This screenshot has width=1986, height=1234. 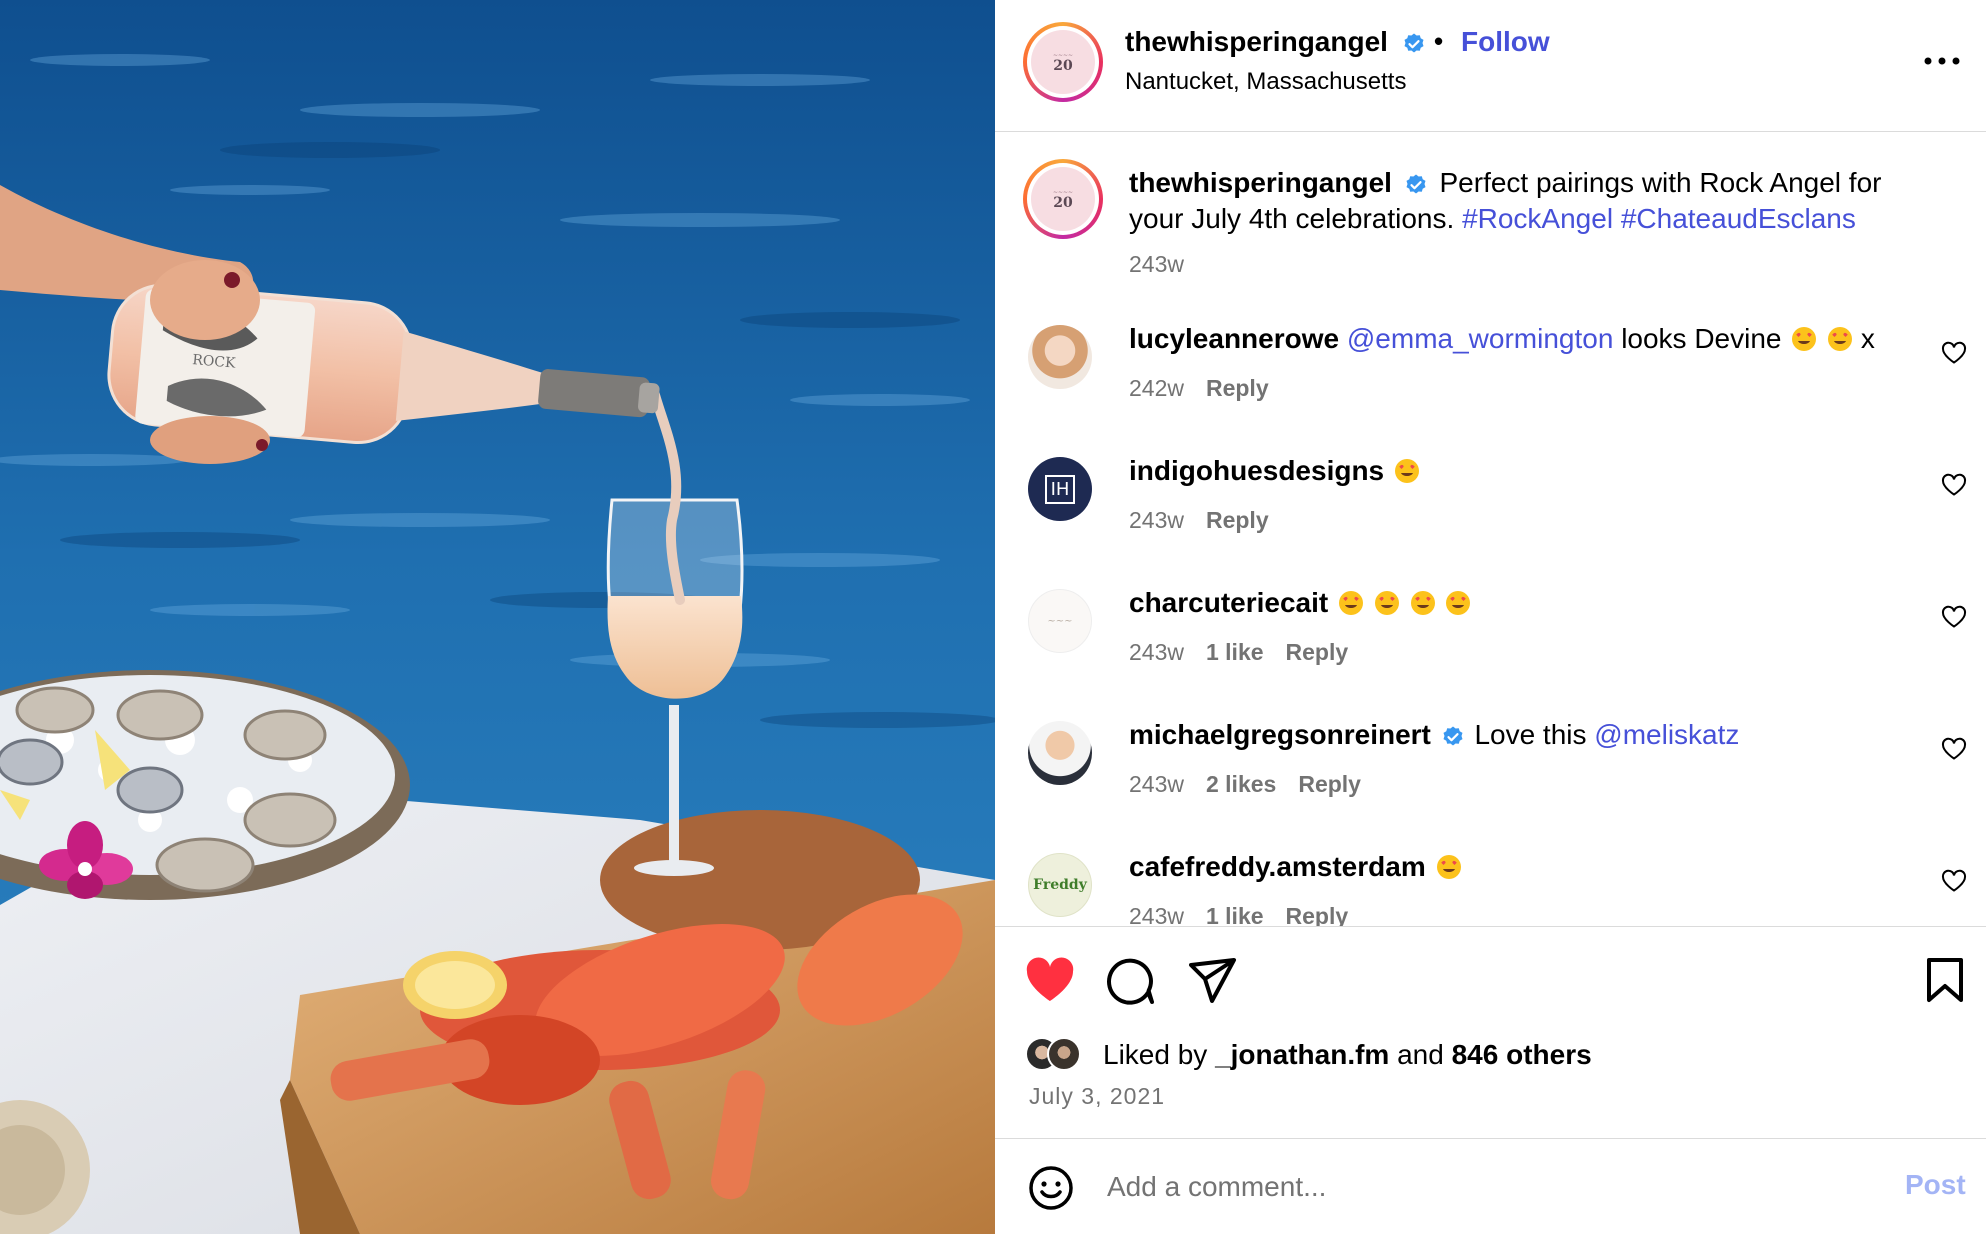 I want to click on commenter-username: cafefreddy.amsterdam, so click(x=1277, y=866).